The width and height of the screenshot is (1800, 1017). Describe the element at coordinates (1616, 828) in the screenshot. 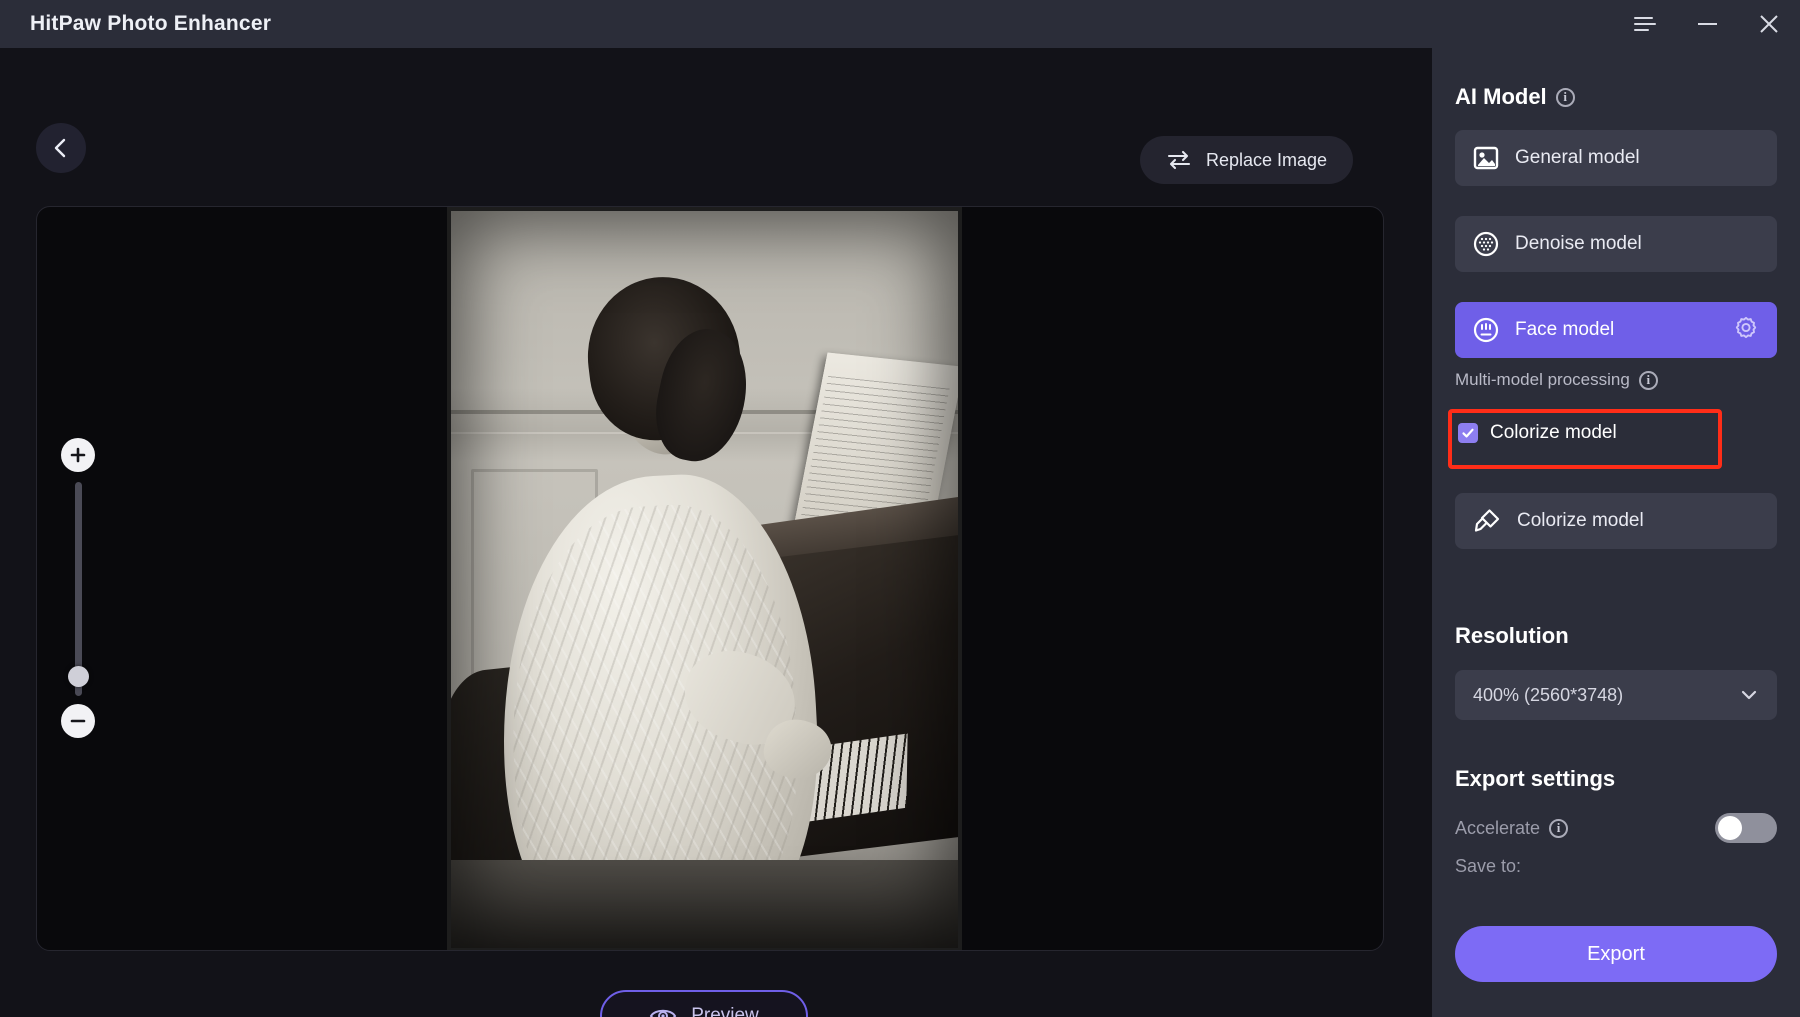

I see `accelerate-row: Accelerate i` at that location.